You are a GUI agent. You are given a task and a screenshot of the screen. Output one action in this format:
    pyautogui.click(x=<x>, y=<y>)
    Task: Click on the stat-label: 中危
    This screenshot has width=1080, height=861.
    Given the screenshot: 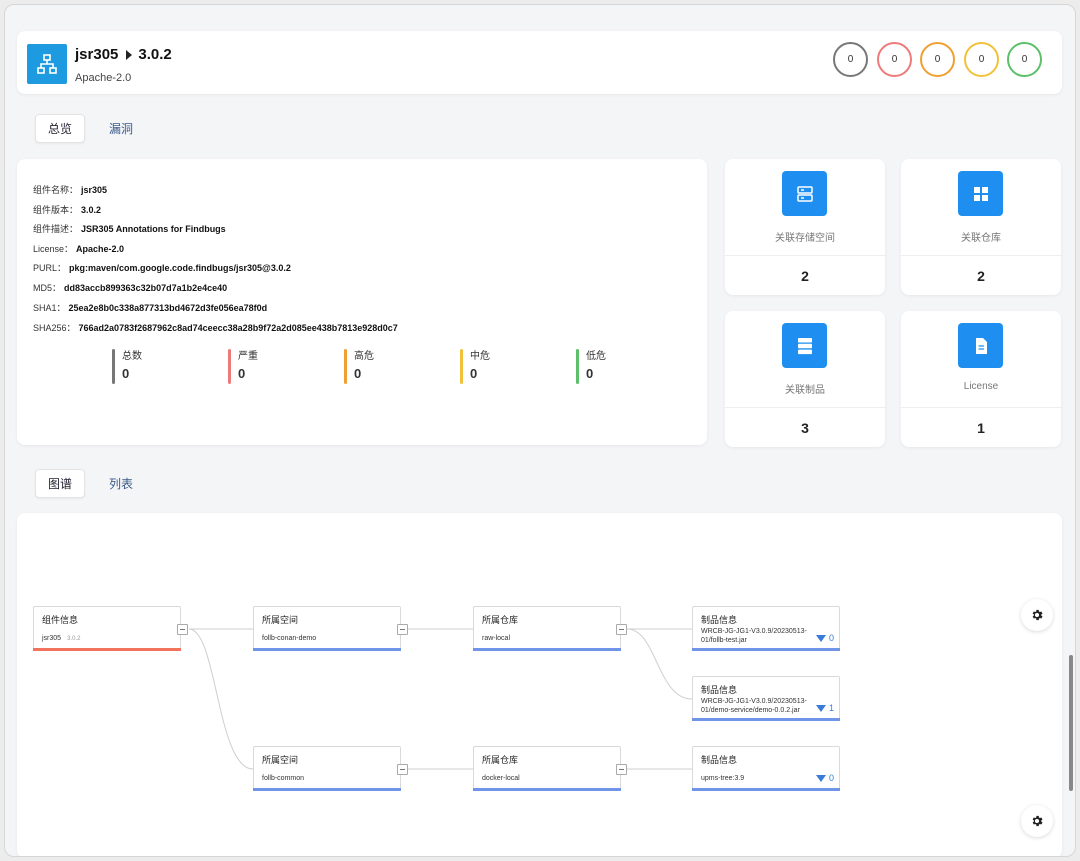 What is the action you would take?
    pyautogui.click(x=480, y=356)
    